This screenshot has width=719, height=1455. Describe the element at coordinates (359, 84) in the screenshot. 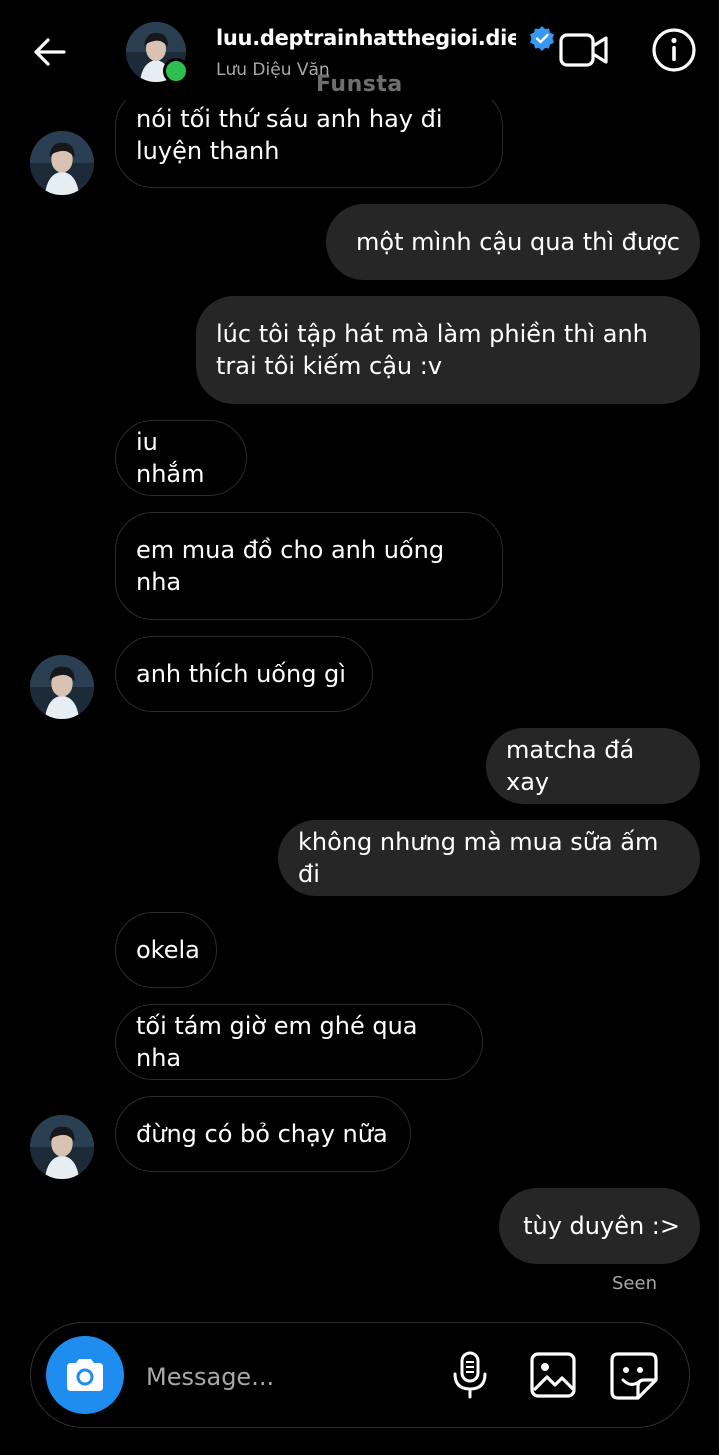

I see `watermark-text: Funsta` at that location.